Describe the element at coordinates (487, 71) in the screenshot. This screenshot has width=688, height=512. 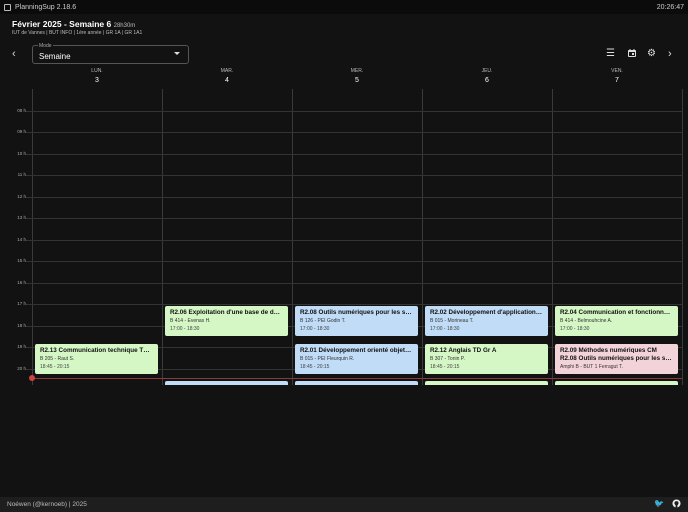
I see `day-name: JEU.` at that location.